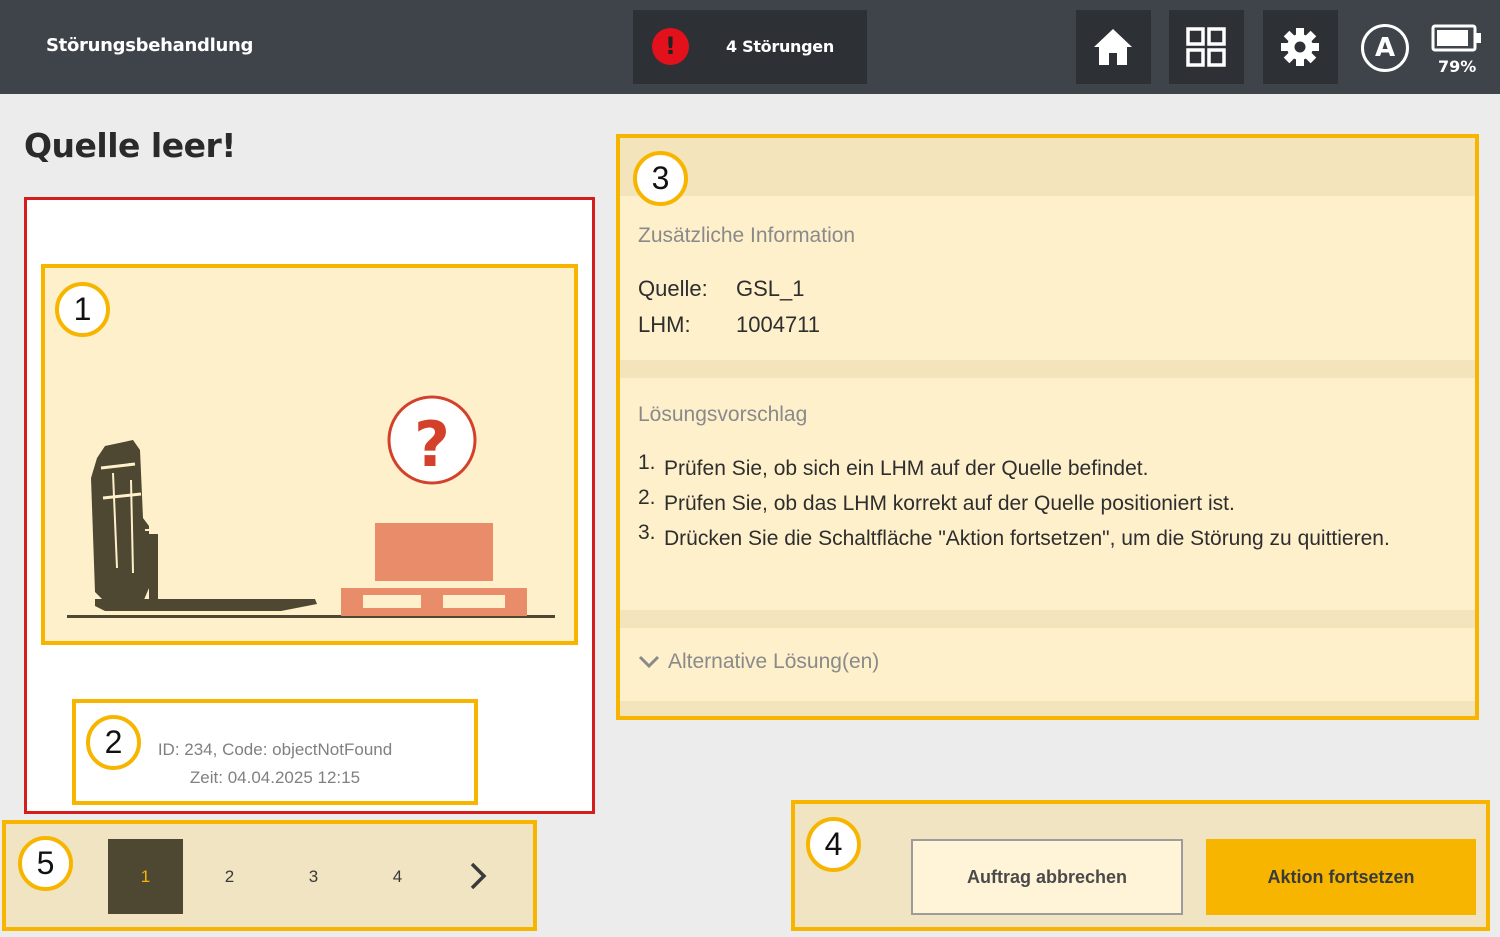  I want to click on alternative-solutions-toggle: Alternative Lösung(en), so click(758, 662).